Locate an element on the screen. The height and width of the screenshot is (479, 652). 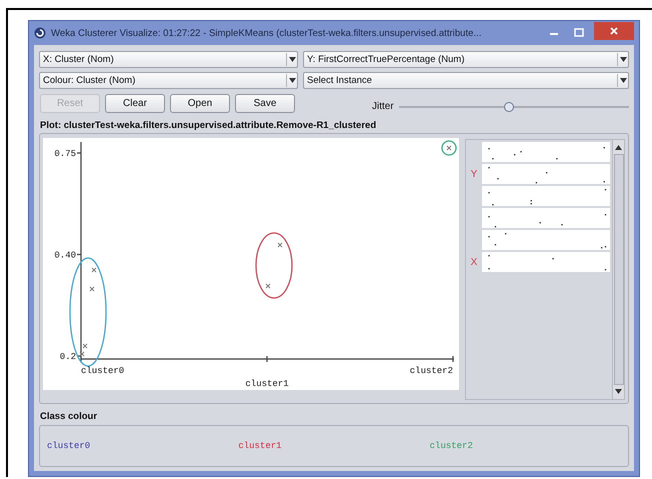
scrollbar is located at coordinates (618, 269).